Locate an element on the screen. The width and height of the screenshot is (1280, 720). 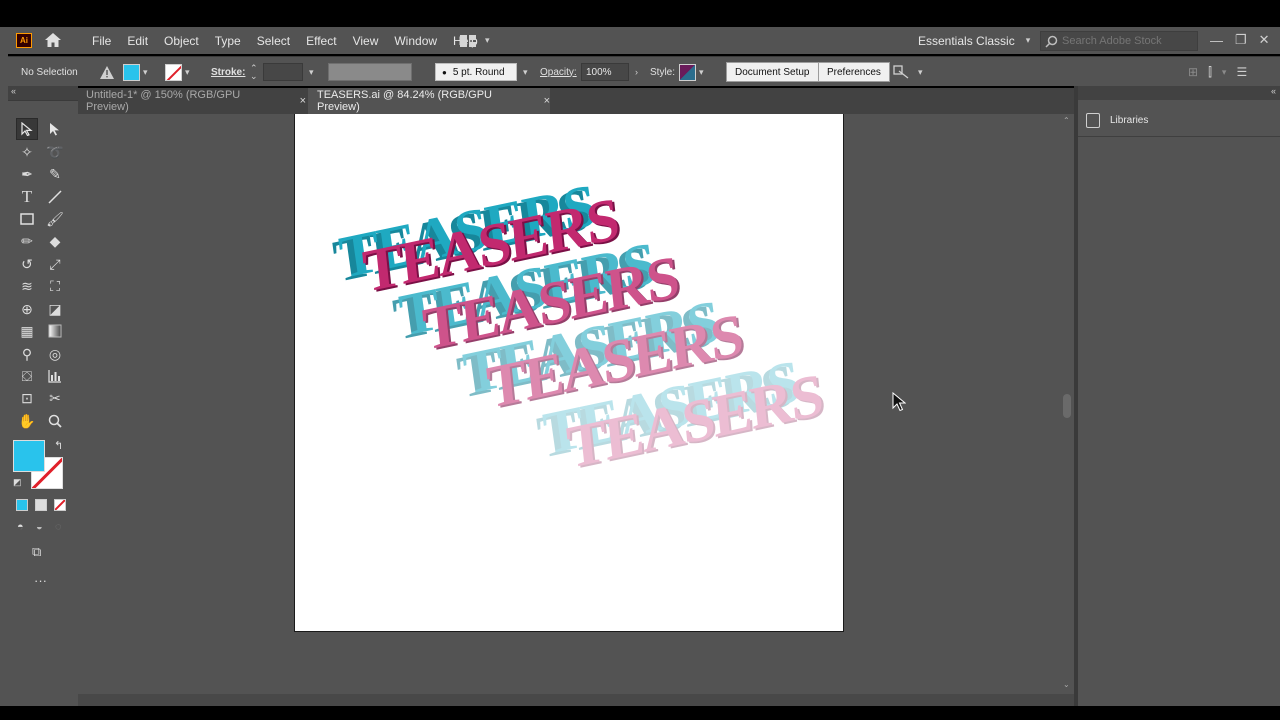
menu-view: View is located at coordinates (366, 41).